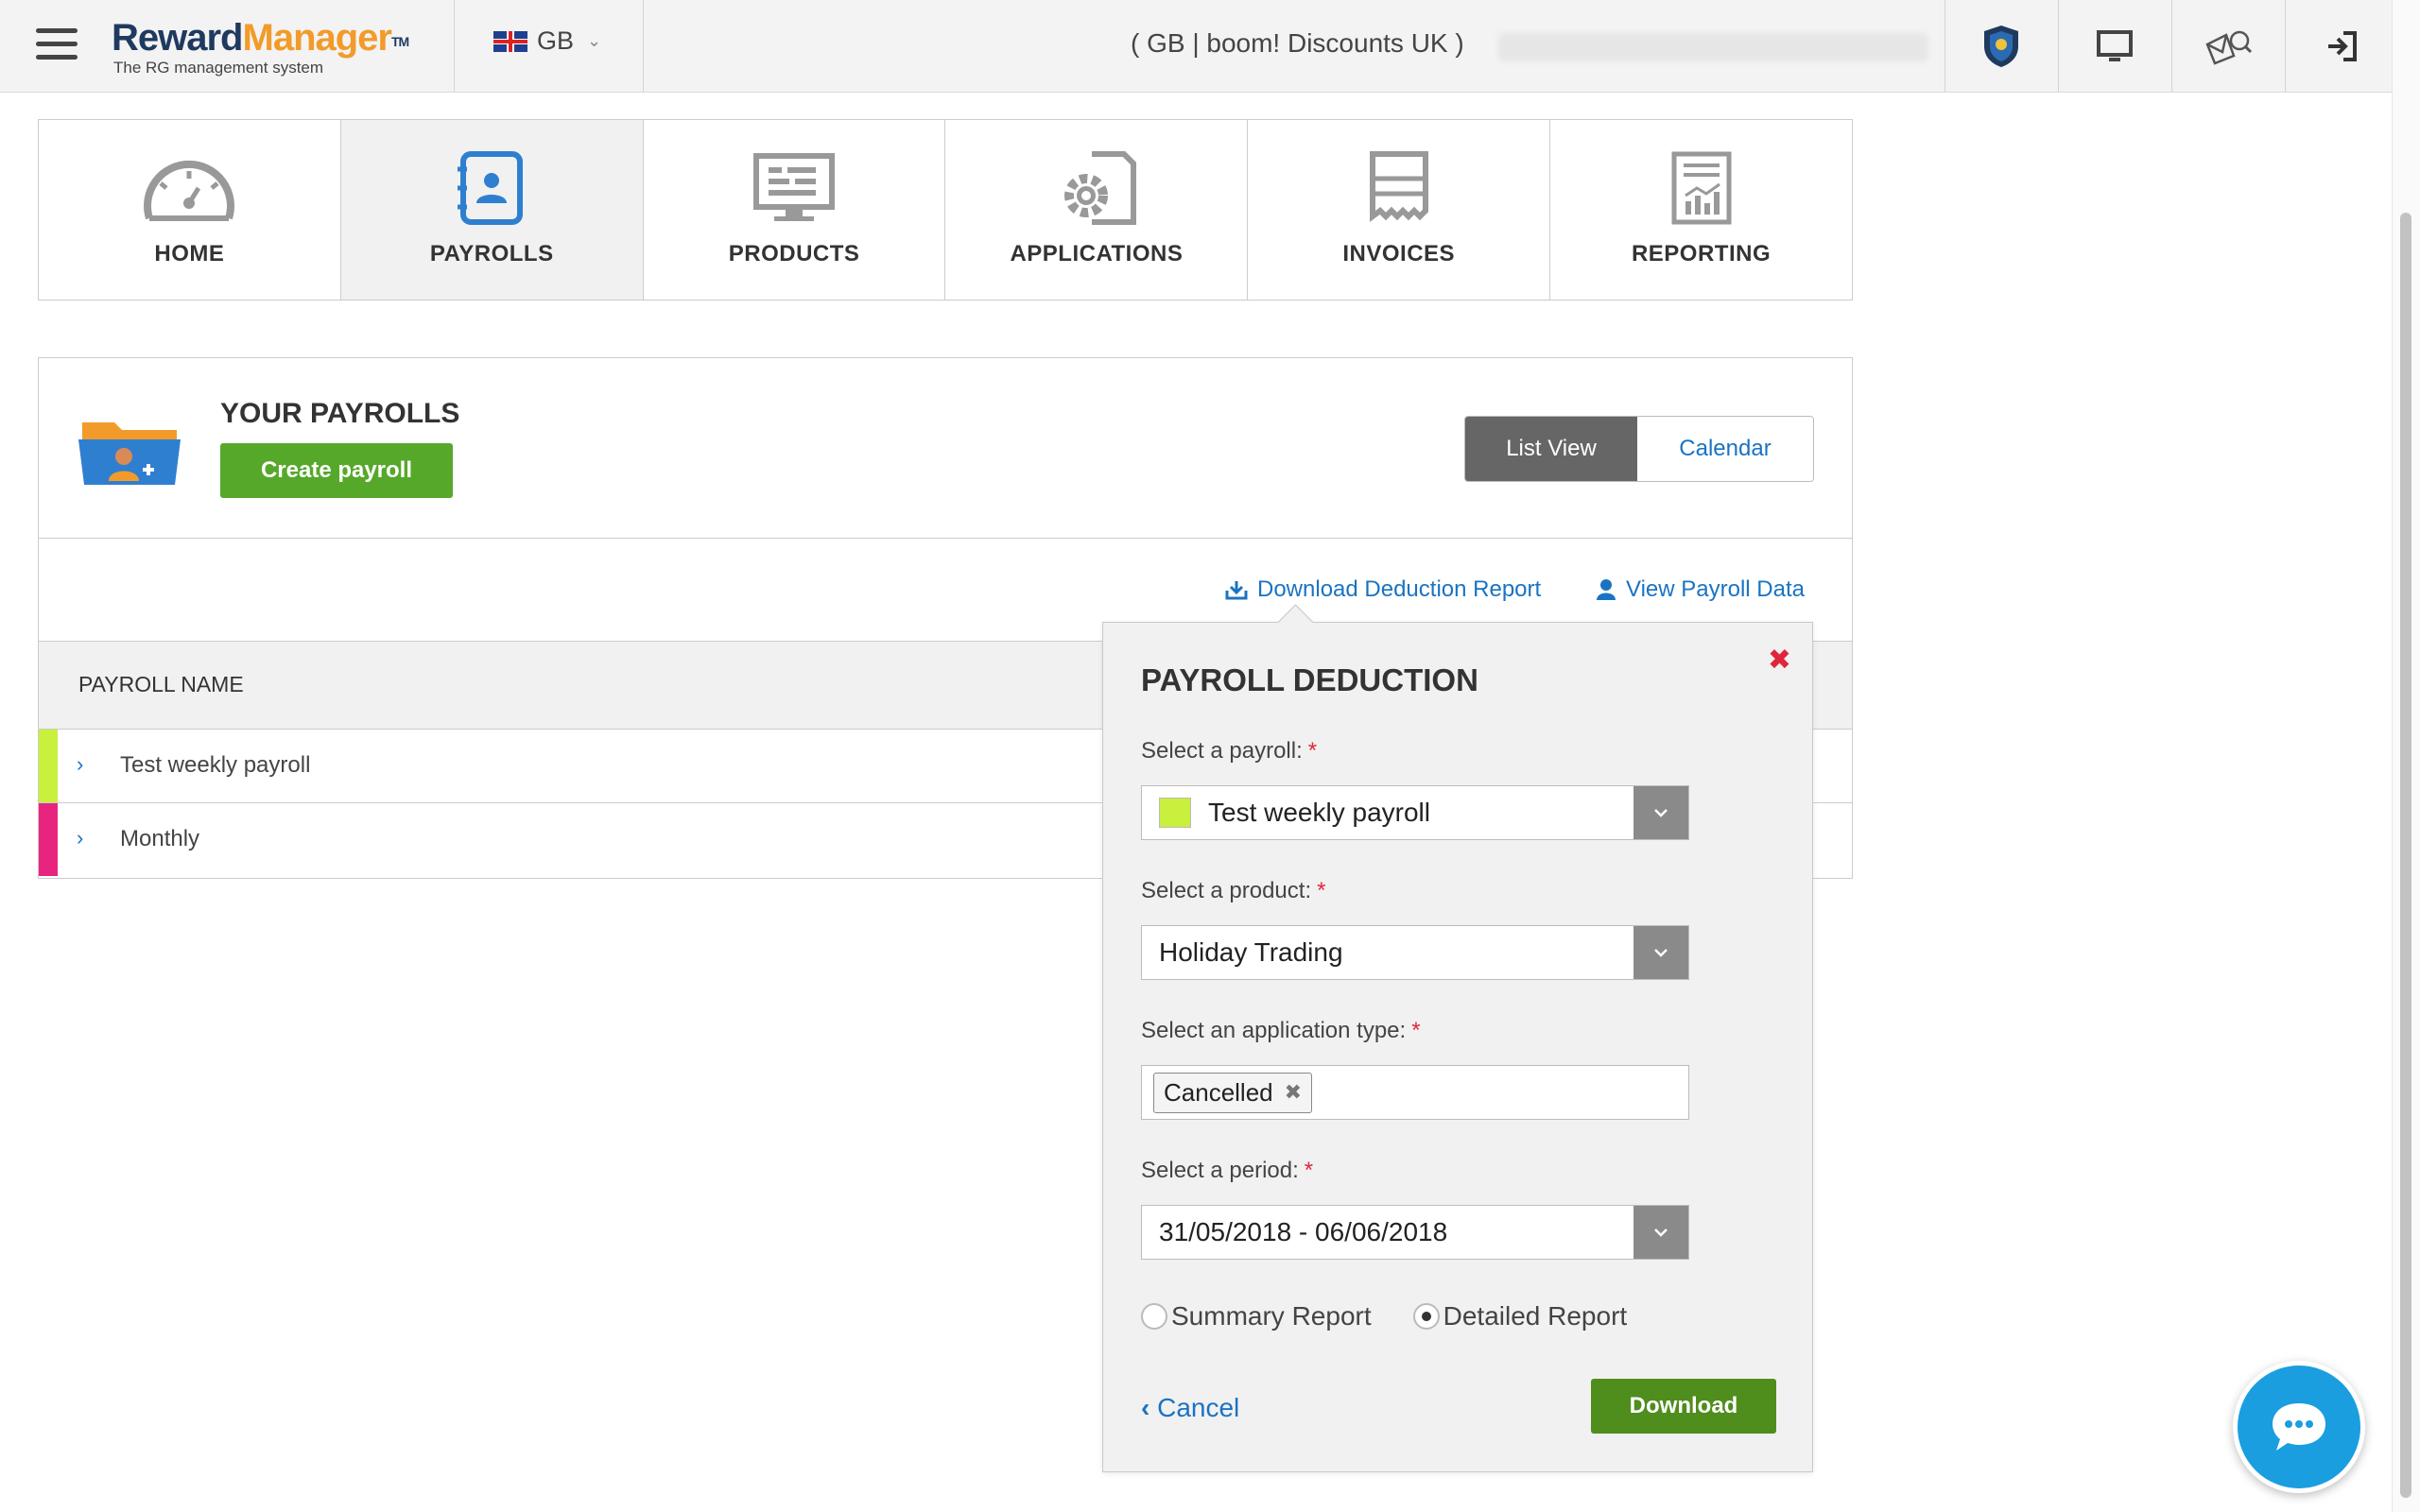  Describe the element at coordinates (1293, 1092) in the screenshot. I see `remove-tag-icon: ✖` at that location.